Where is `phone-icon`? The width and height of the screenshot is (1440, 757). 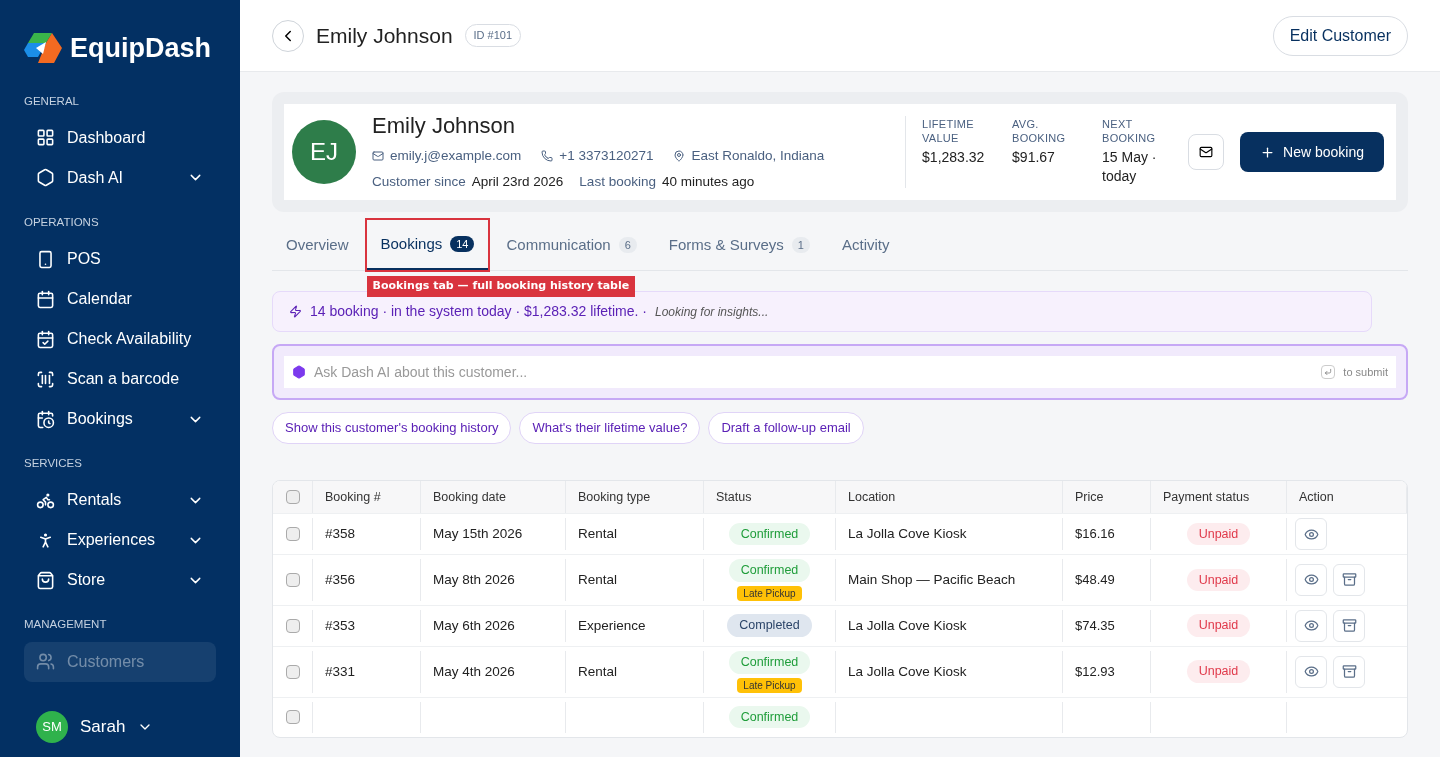
phone-icon is located at coordinates (547, 155).